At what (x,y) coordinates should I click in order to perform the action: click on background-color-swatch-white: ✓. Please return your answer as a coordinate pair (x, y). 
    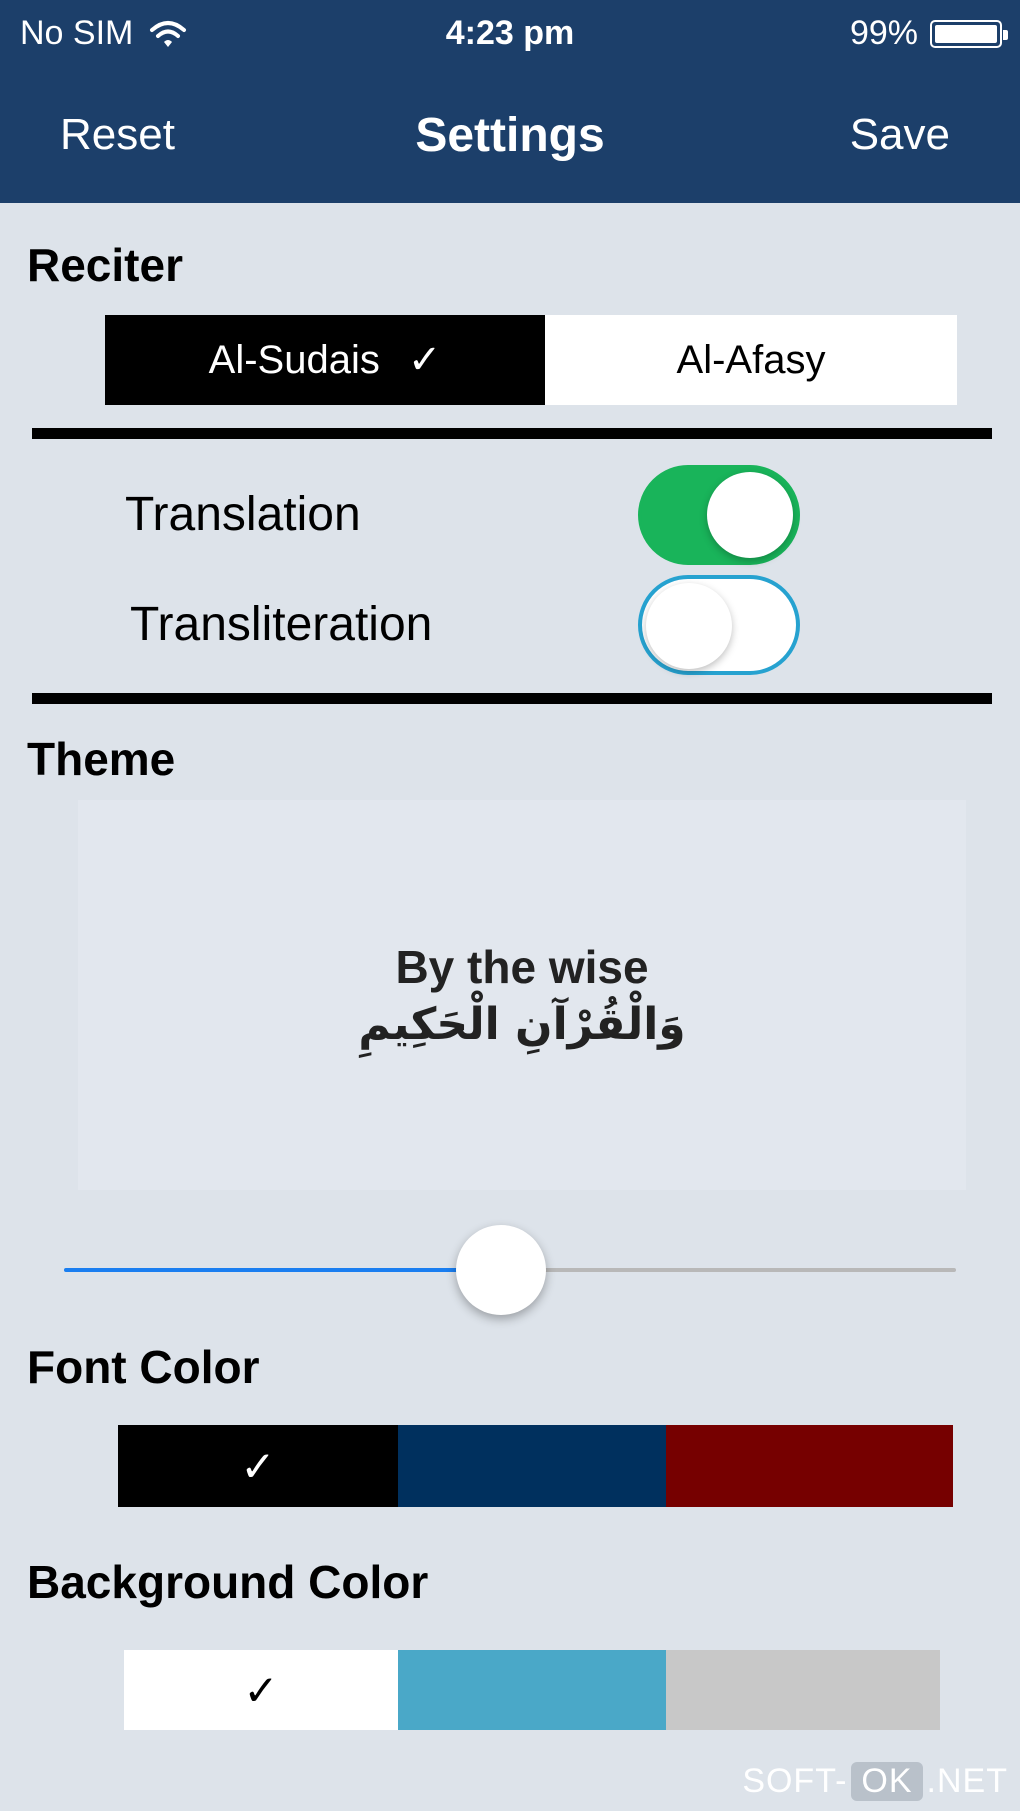
    Looking at the image, I should click on (261, 1690).